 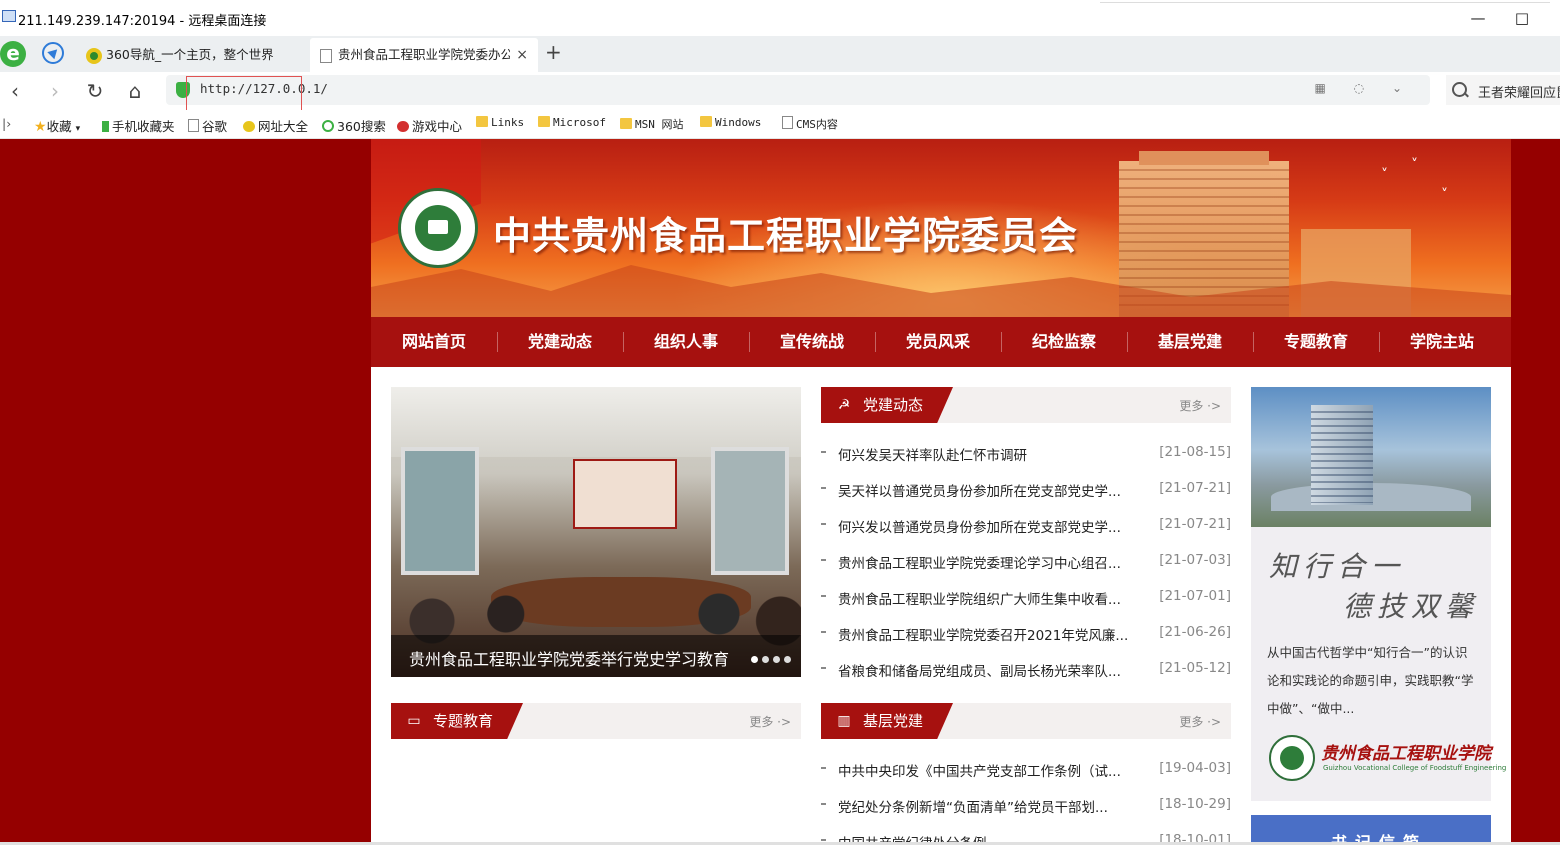 I want to click on bookmark-hao: 网址大全, so click(x=275, y=125).